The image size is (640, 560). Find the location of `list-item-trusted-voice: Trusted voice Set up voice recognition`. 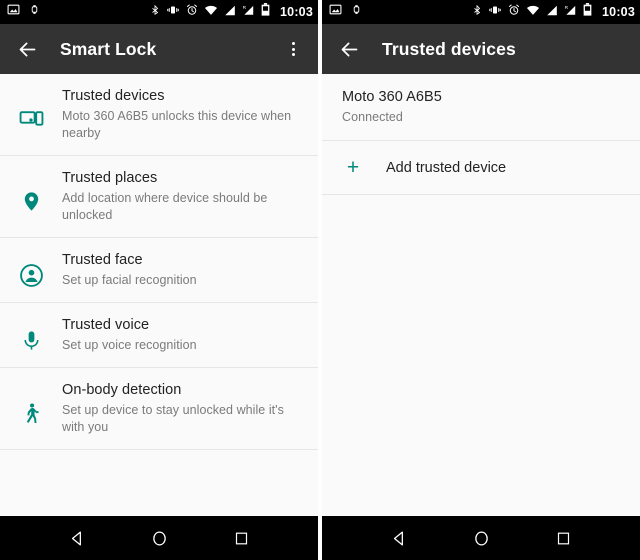

list-item-trusted-voice: Trusted voice Set up voice recognition is located at coordinates (159, 335).